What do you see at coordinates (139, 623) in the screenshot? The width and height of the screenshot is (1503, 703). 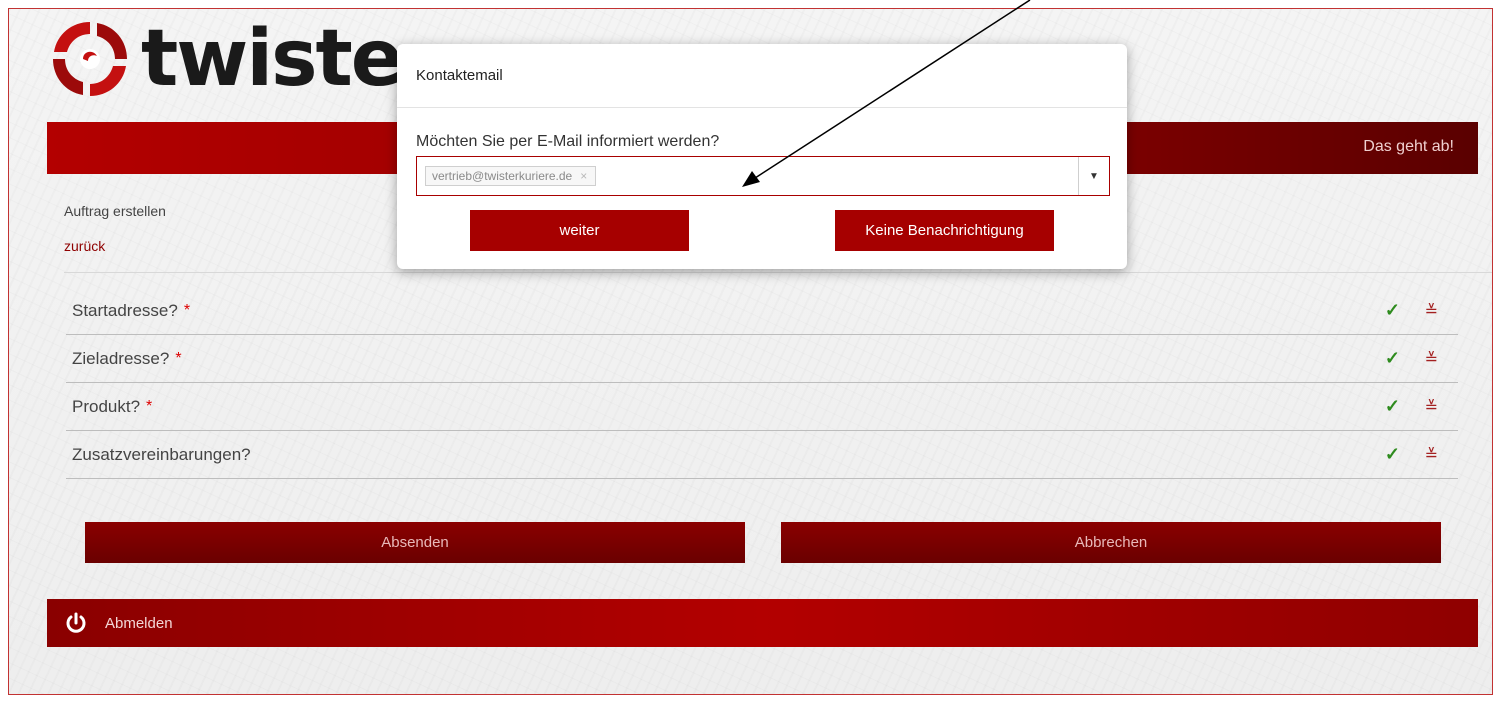 I see `logout-link: Abmelden` at bounding box center [139, 623].